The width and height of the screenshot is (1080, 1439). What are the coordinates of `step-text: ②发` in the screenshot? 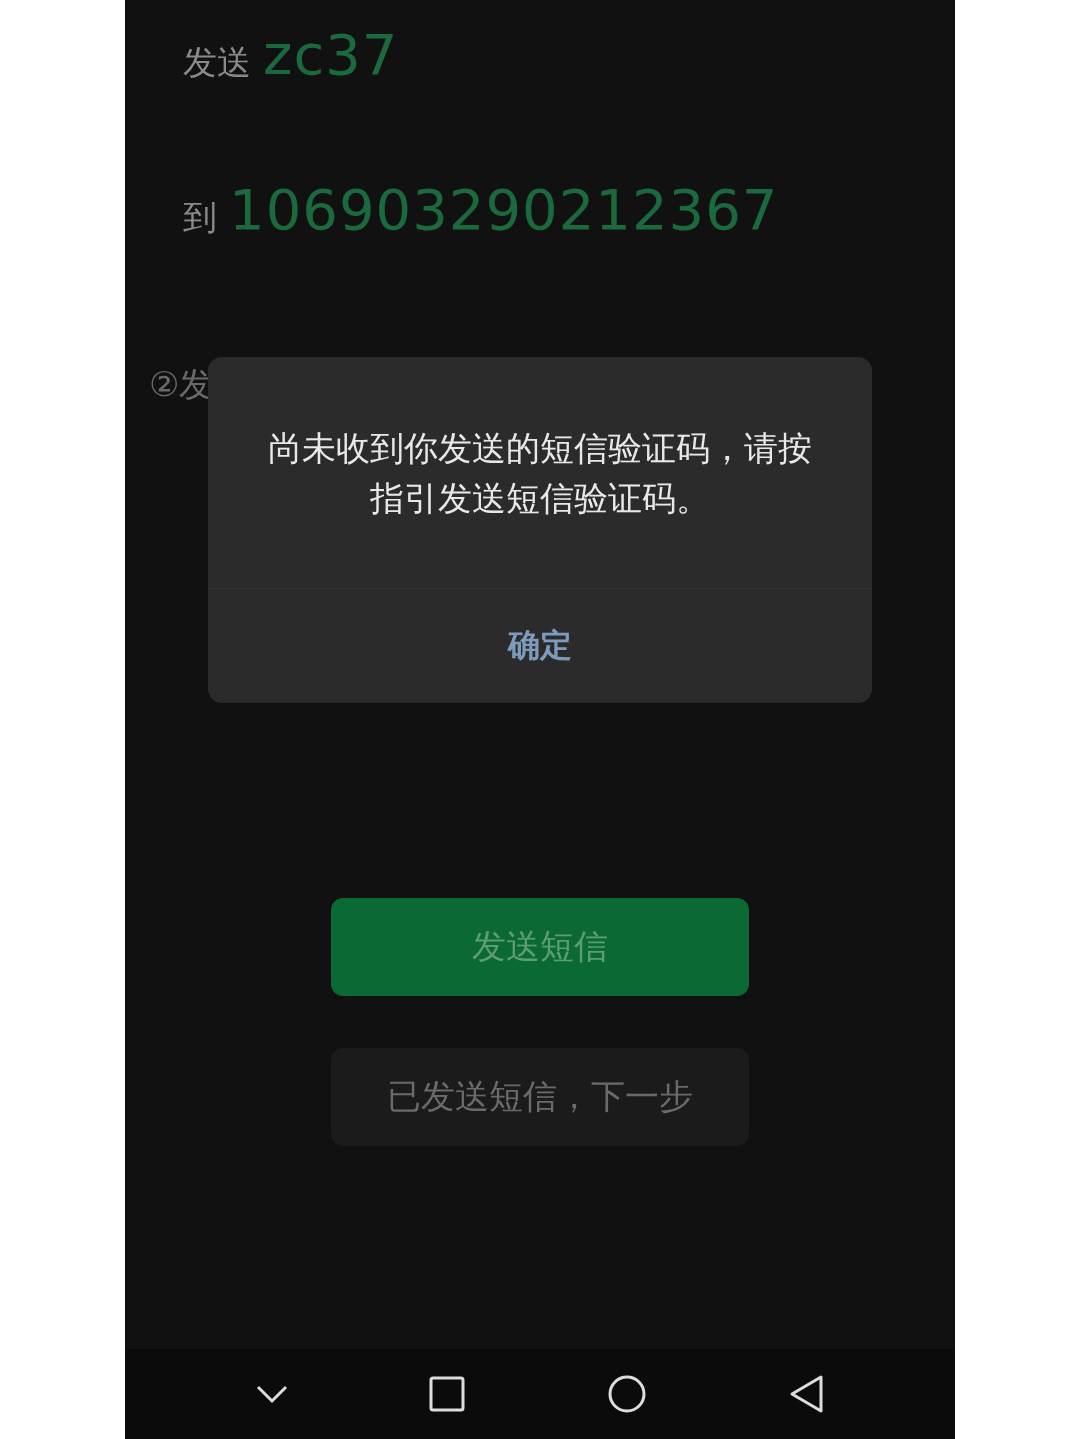 It's located at (181, 384).